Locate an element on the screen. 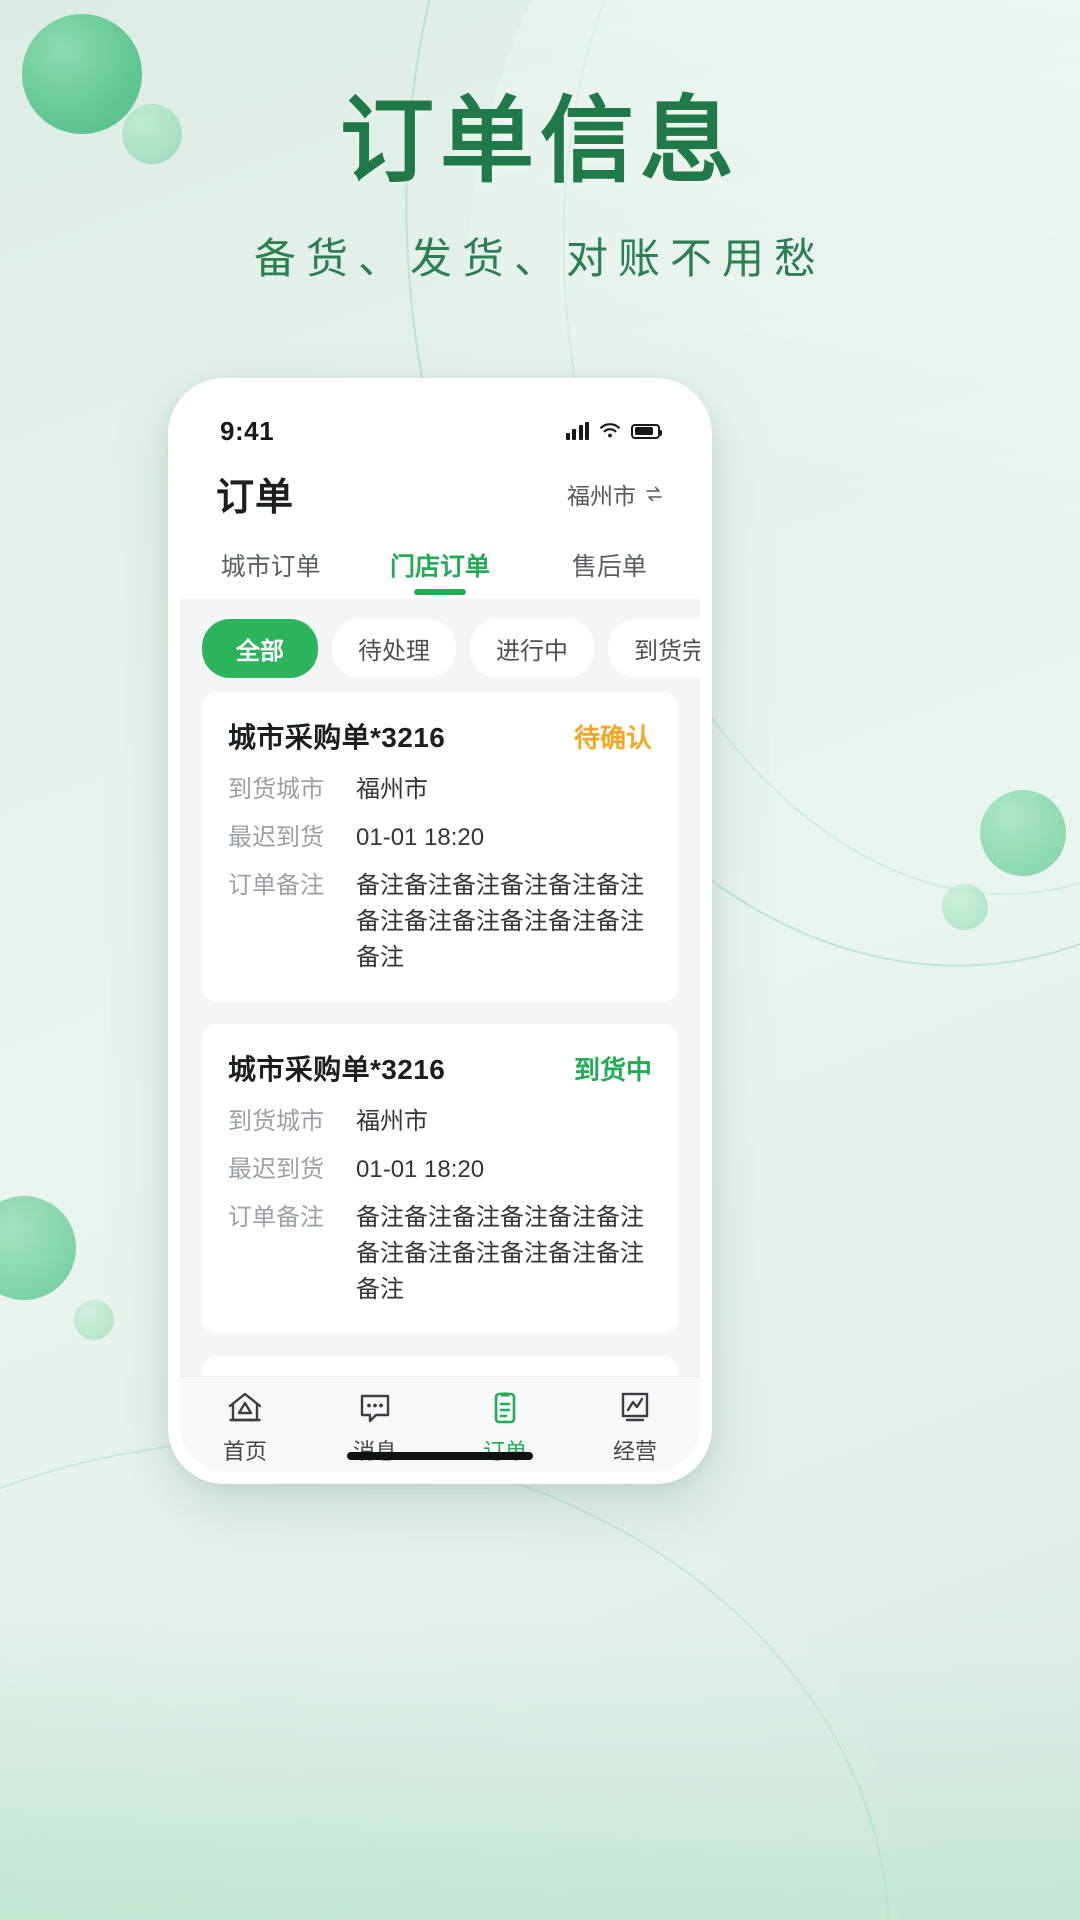 This screenshot has width=1080, height=1920. home-icon is located at coordinates (245, 1407).